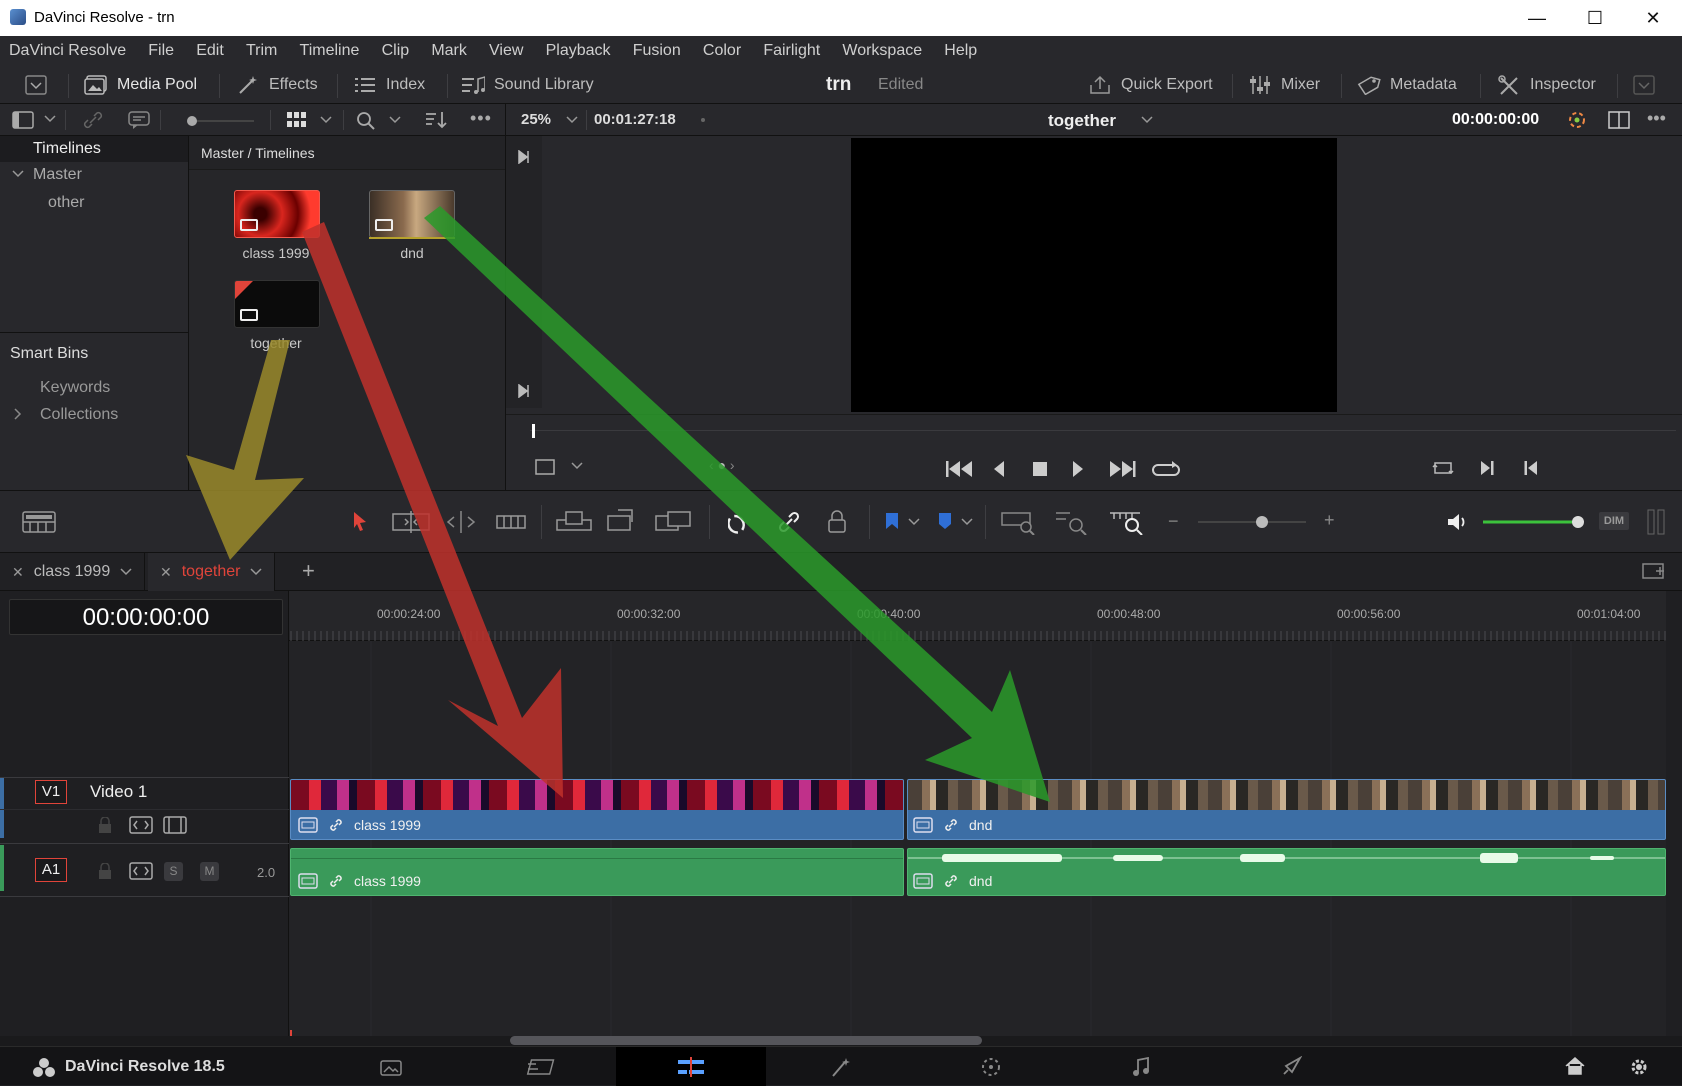 This screenshot has width=1682, height=1086. I want to click on go-to-end-icon-bottom, so click(525, 391).